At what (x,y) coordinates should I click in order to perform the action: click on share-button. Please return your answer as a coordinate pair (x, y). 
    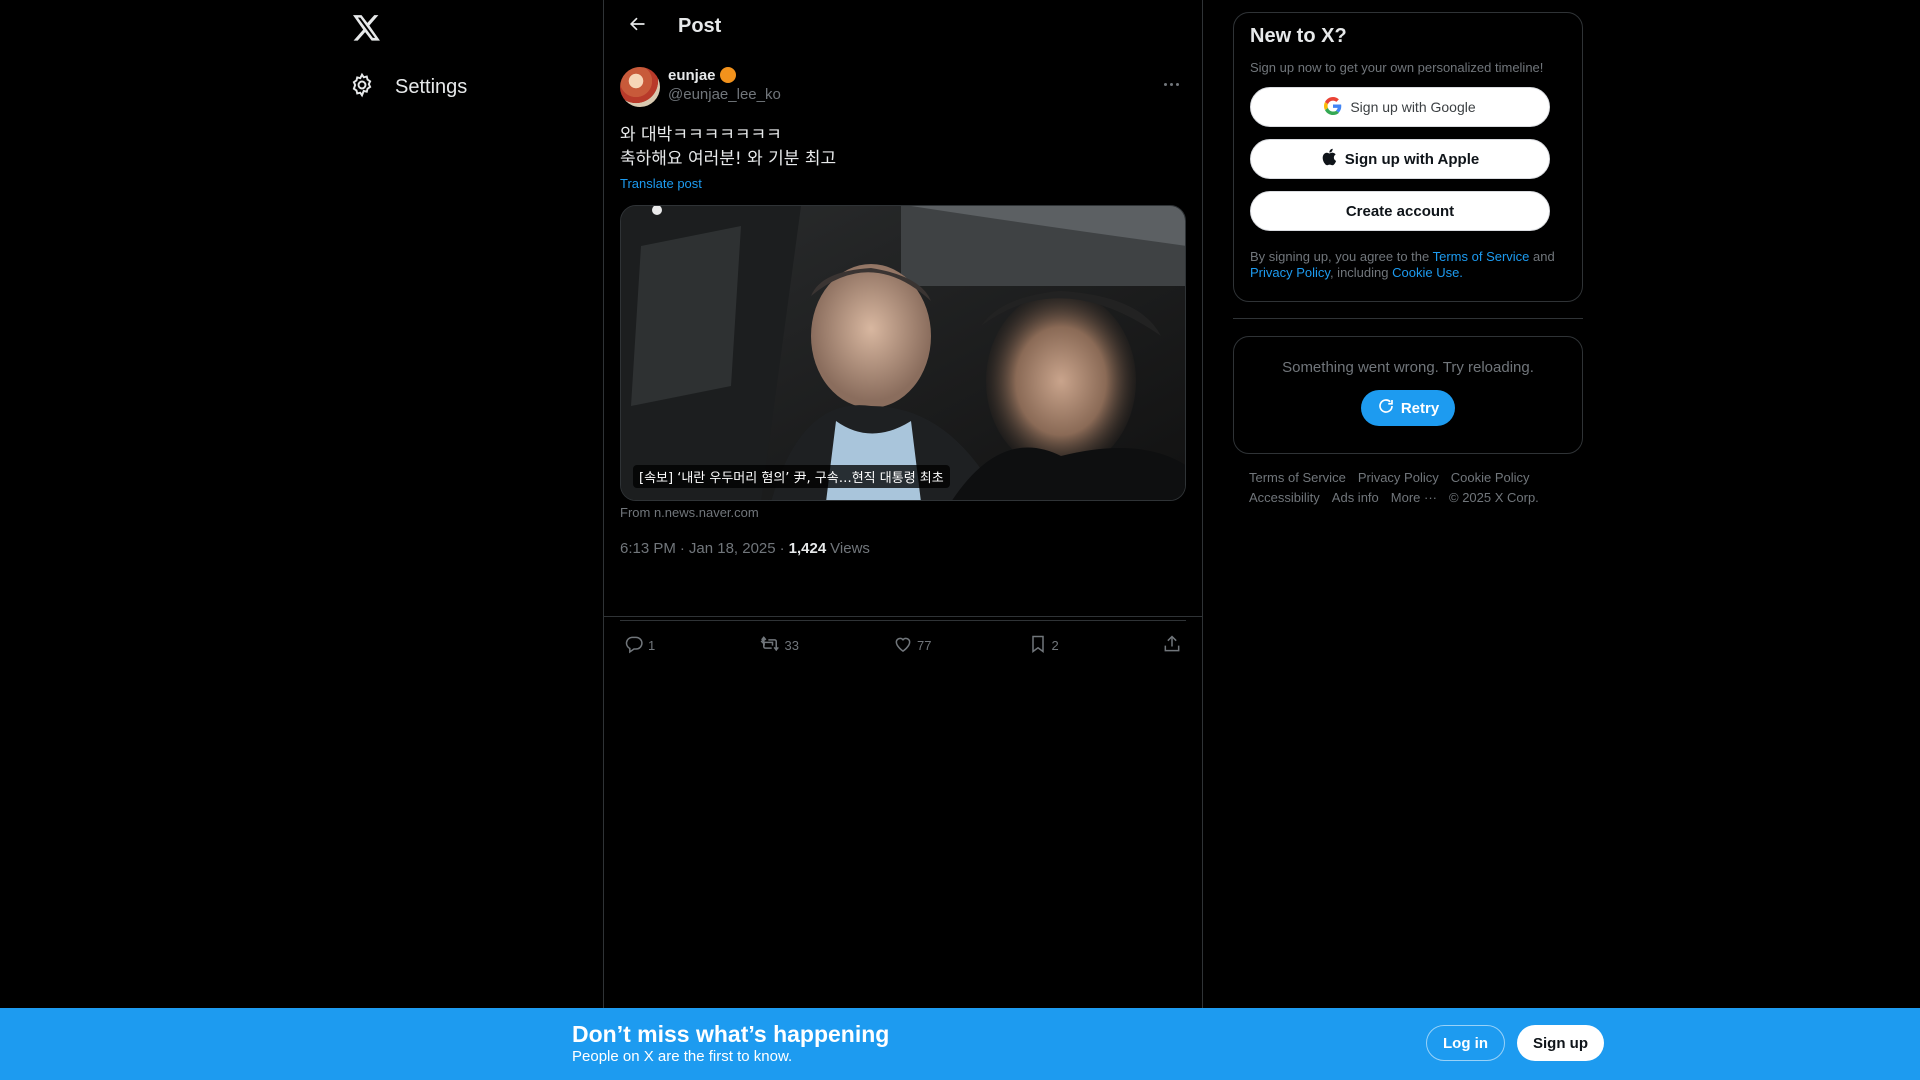
    Looking at the image, I should click on (1172, 645).